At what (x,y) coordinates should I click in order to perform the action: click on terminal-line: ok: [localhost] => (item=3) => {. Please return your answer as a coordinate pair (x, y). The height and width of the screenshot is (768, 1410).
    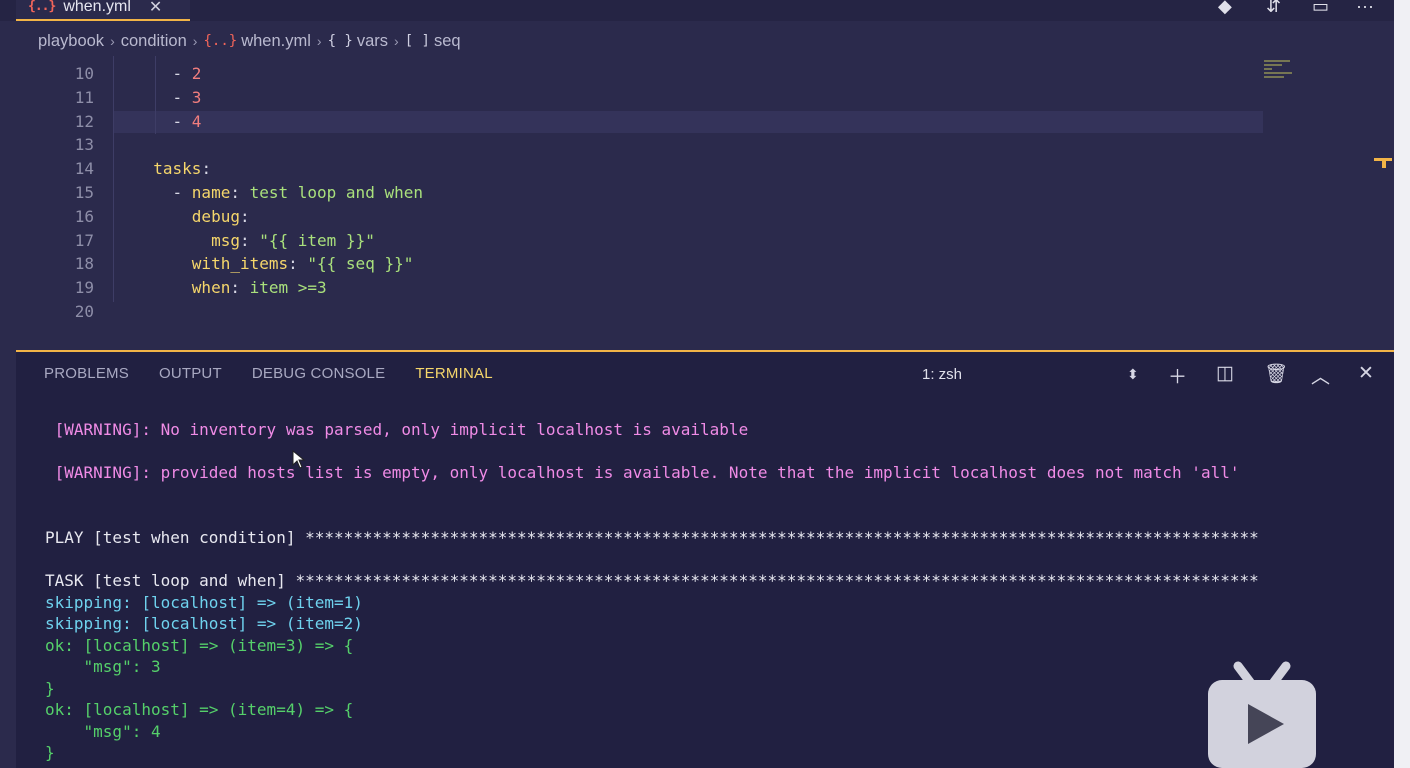
    Looking at the image, I should click on (199, 645).